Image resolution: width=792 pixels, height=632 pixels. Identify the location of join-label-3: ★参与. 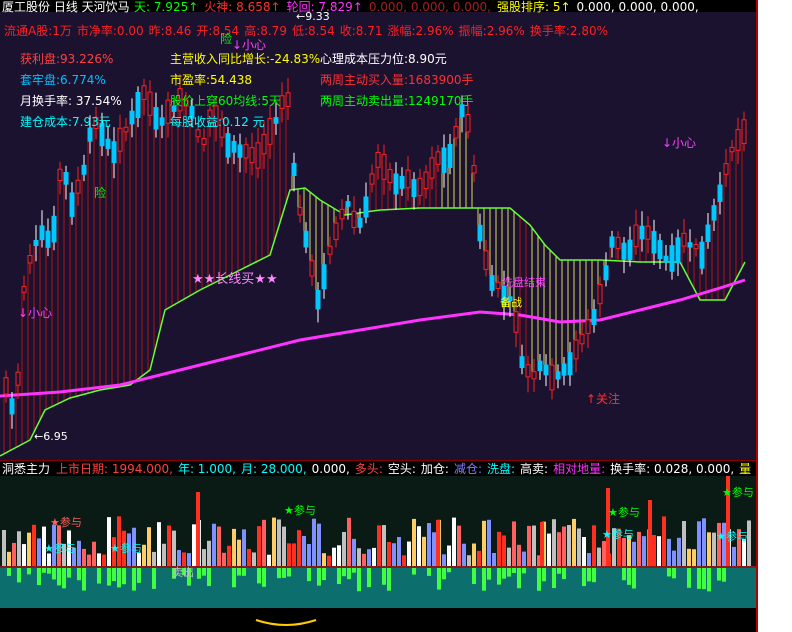
(126, 548).